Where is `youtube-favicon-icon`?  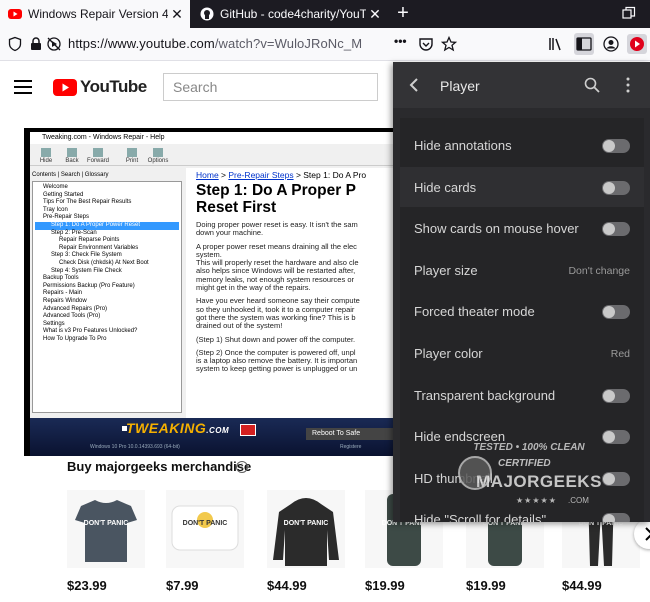
youtube-favicon-icon is located at coordinates (15, 14).